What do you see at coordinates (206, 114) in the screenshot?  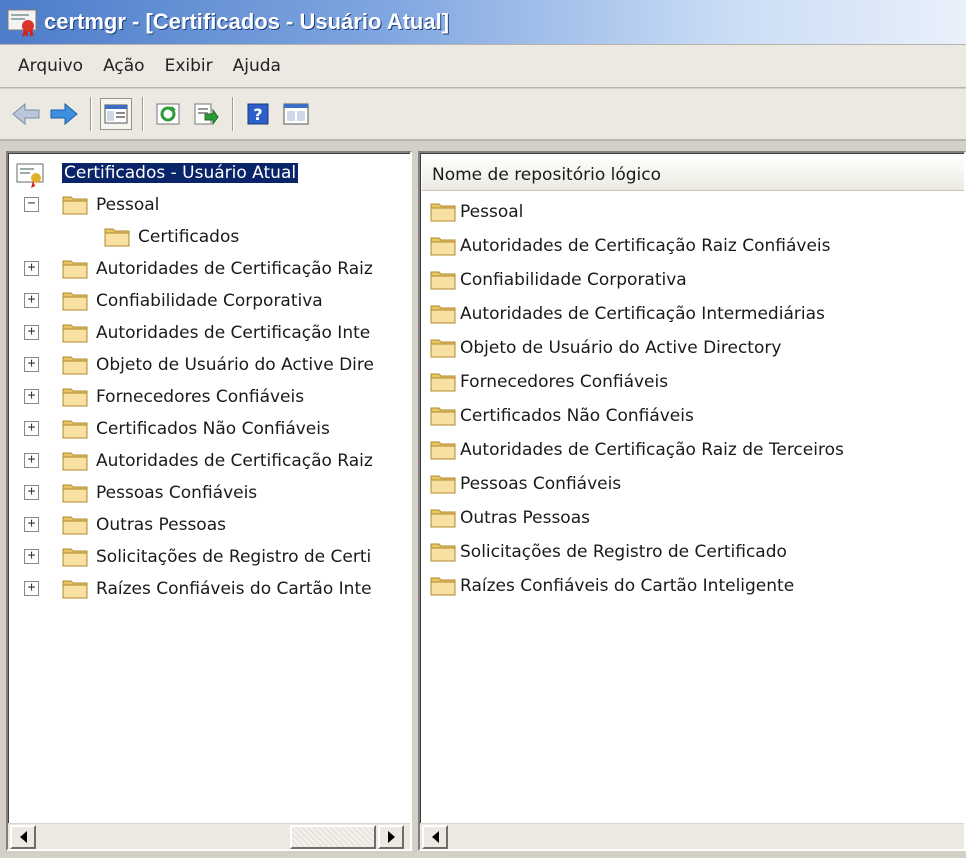 I see `export-list-icon` at bounding box center [206, 114].